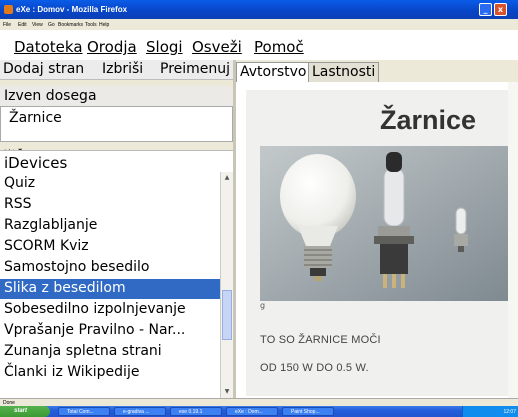 Image resolution: width=518 pixels, height=417 pixels. Describe the element at coordinates (36, 163) in the screenshot. I see `idevices-title: iDevices` at that location.